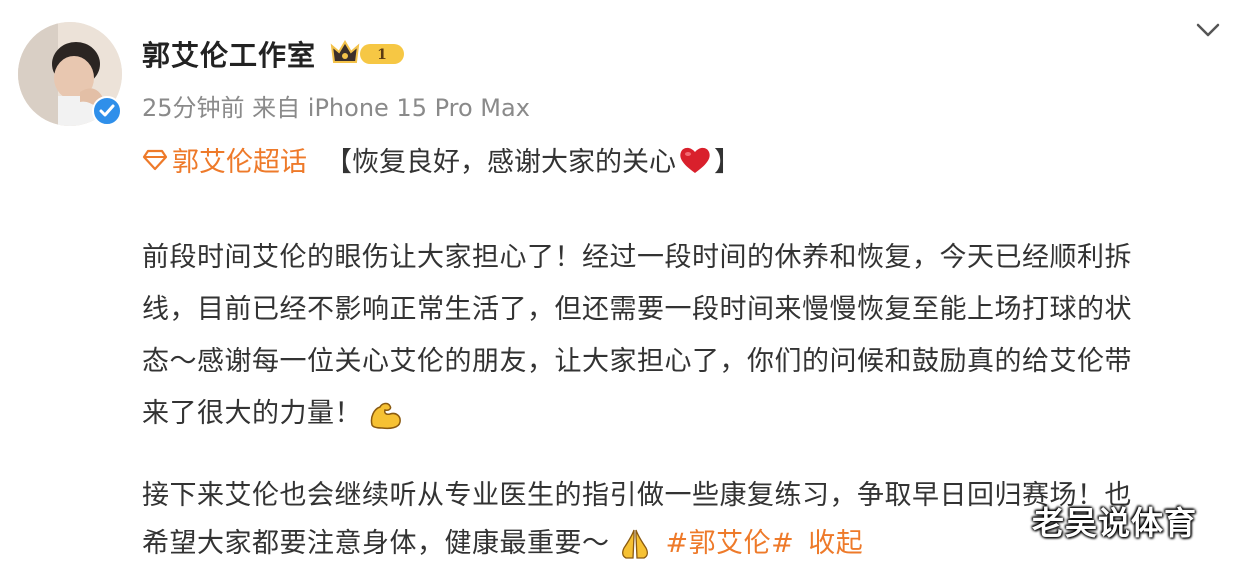 The width and height of the screenshot is (1252, 570). What do you see at coordinates (500, 162) in the screenshot?
I see `headline-text: 【恢复良好，感谢大家的关心` at bounding box center [500, 162].